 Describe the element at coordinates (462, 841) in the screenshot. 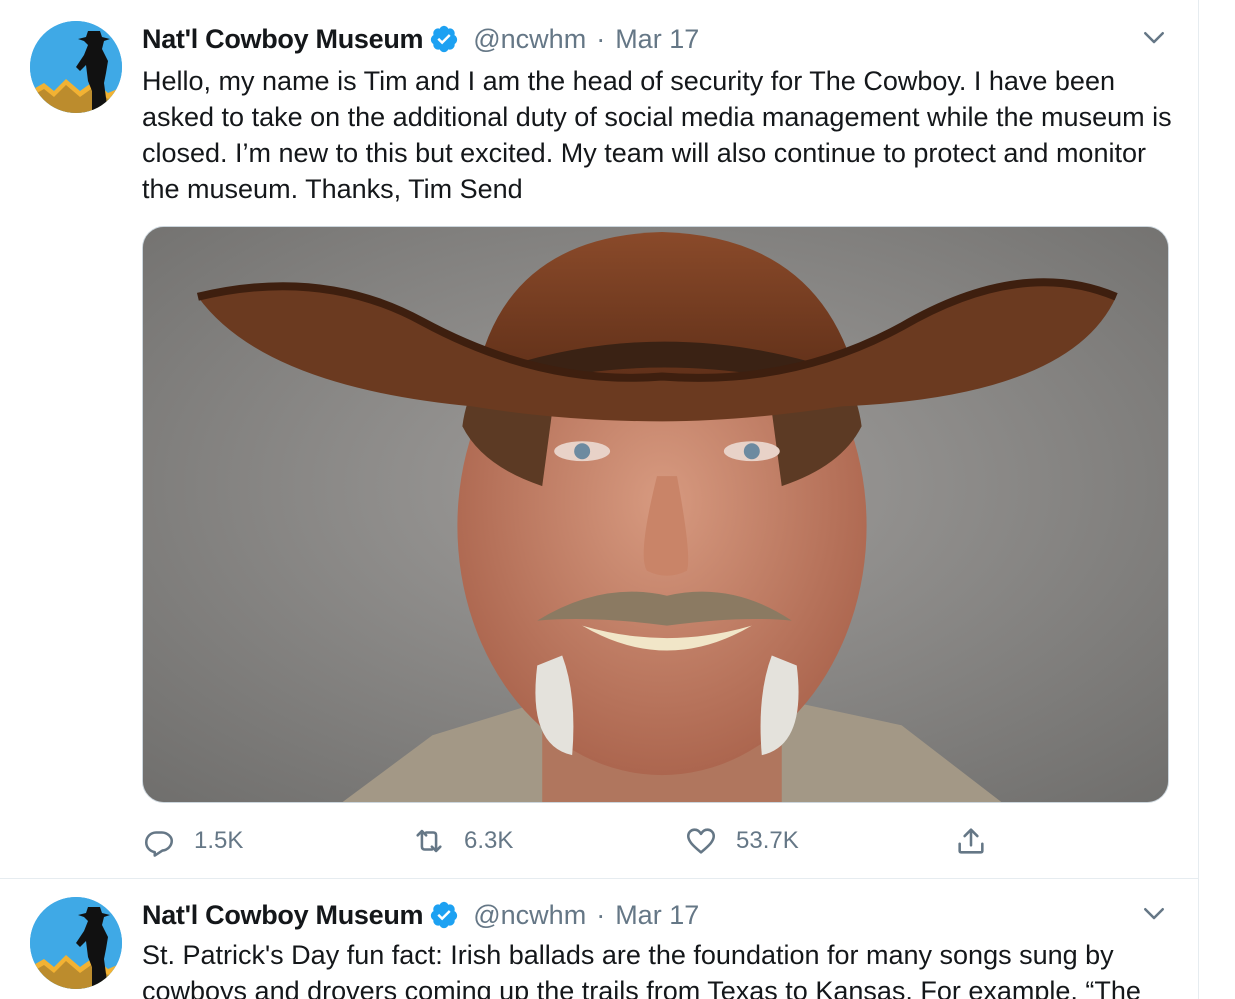

I see `retweet-button: 6.3K` at that location.